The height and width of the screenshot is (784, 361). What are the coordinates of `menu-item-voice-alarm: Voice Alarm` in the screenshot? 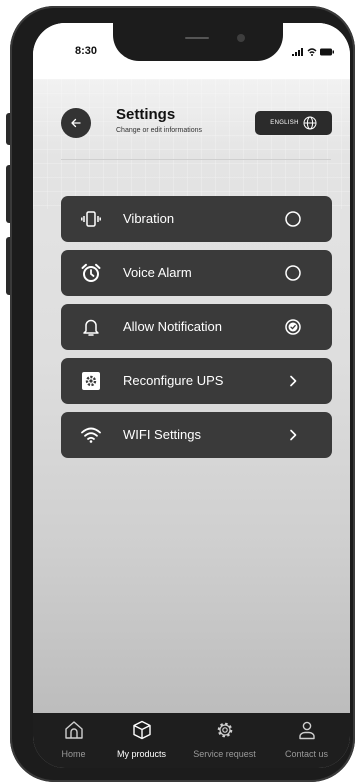 It's located at (196, 273).